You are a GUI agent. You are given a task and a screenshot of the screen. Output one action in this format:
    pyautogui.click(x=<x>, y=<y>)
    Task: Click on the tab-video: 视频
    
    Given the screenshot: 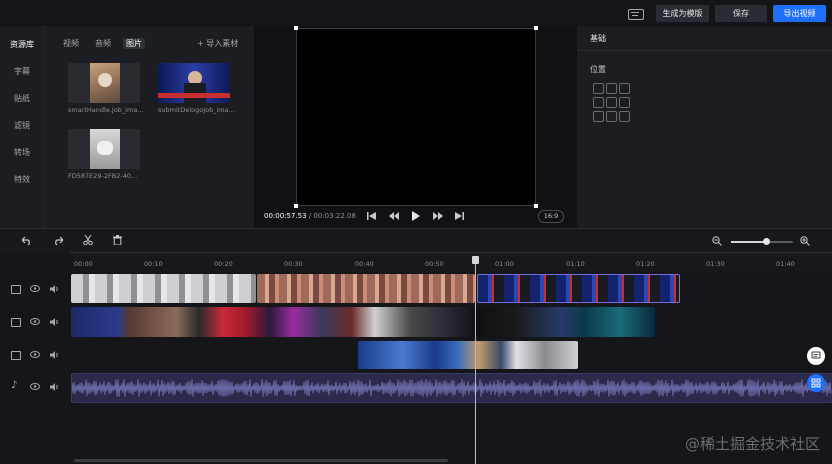 What is the action you would take?
    pyautogui.click(x=71, y=43)
    